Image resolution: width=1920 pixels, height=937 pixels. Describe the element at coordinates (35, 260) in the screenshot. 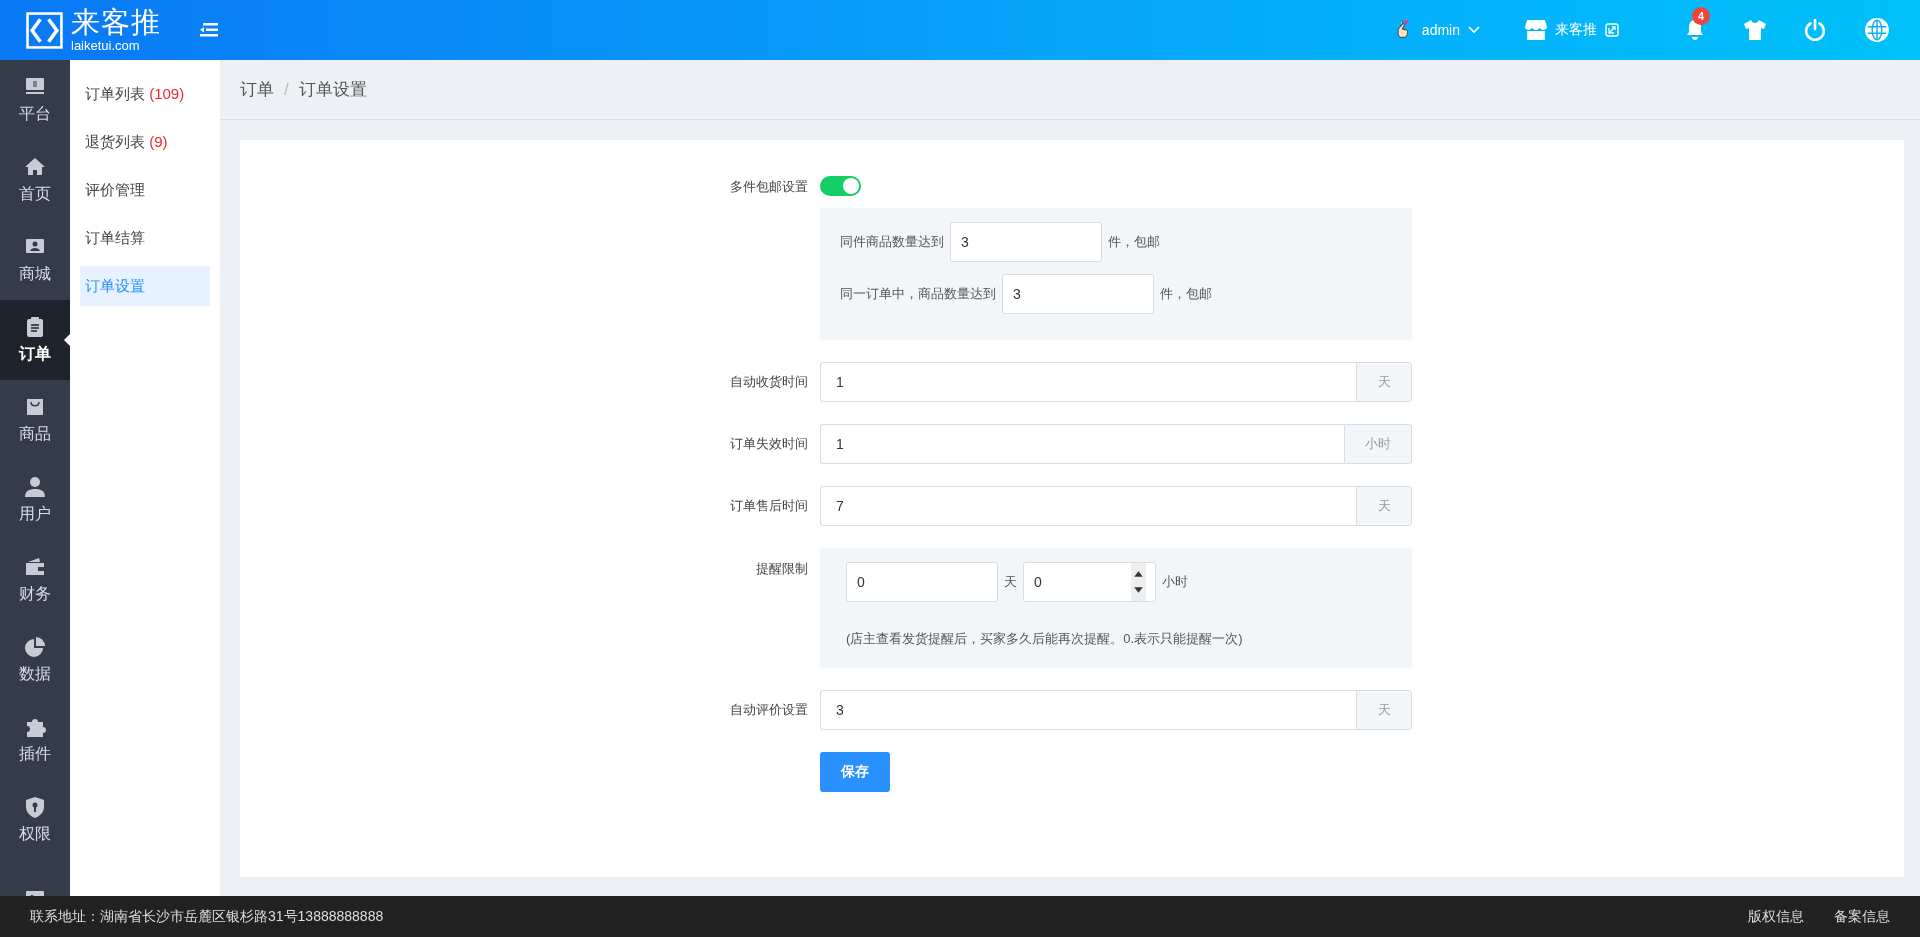

I see `sidebar-item: 商城` at that location.